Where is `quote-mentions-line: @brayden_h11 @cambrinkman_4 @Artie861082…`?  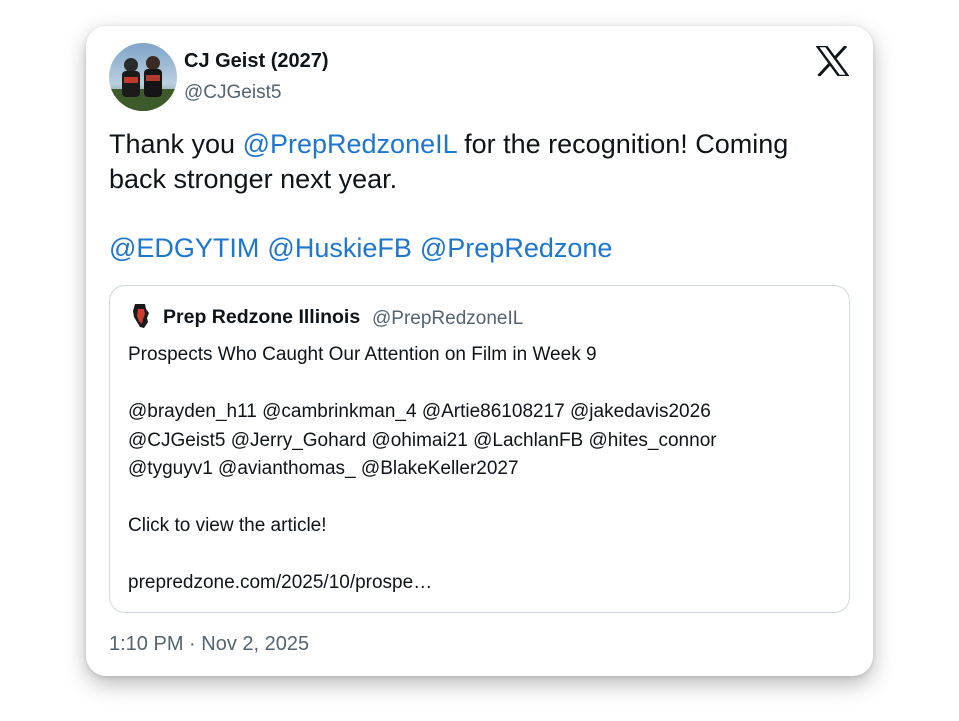
quote-mentions-line: @brayden_h11 @cambrinkman_4 @Artie861082… is located at coordinates (419, 411).